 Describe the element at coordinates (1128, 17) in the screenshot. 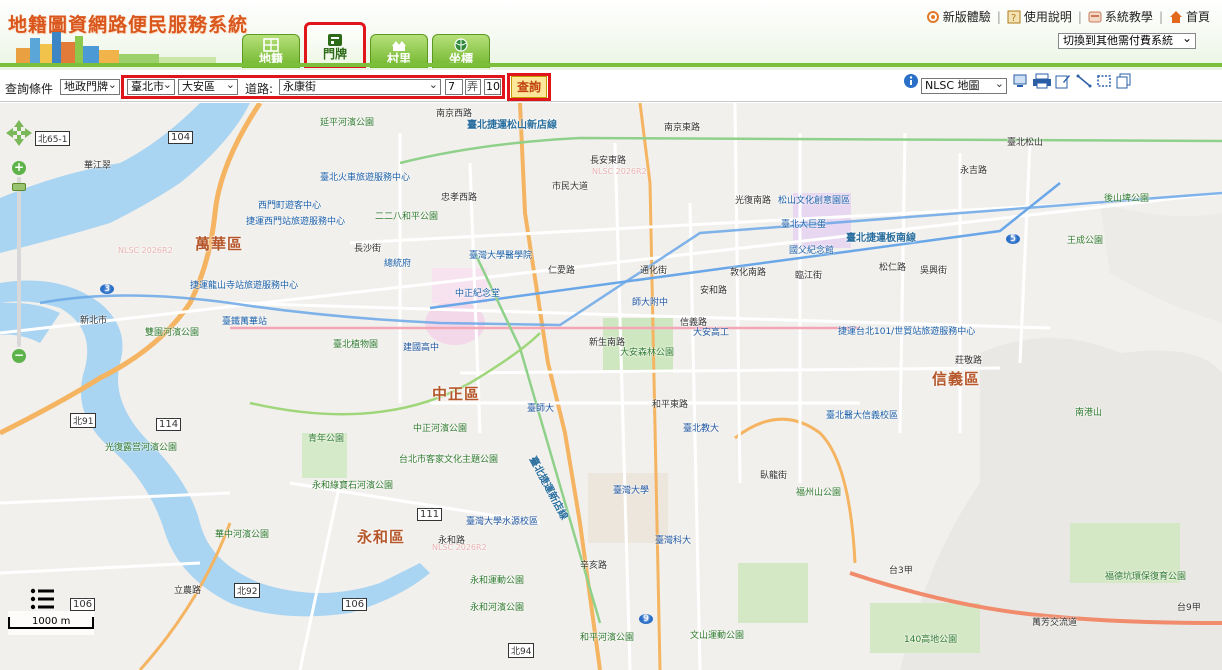

I see `tutorial-label: 系統教學` at that location.